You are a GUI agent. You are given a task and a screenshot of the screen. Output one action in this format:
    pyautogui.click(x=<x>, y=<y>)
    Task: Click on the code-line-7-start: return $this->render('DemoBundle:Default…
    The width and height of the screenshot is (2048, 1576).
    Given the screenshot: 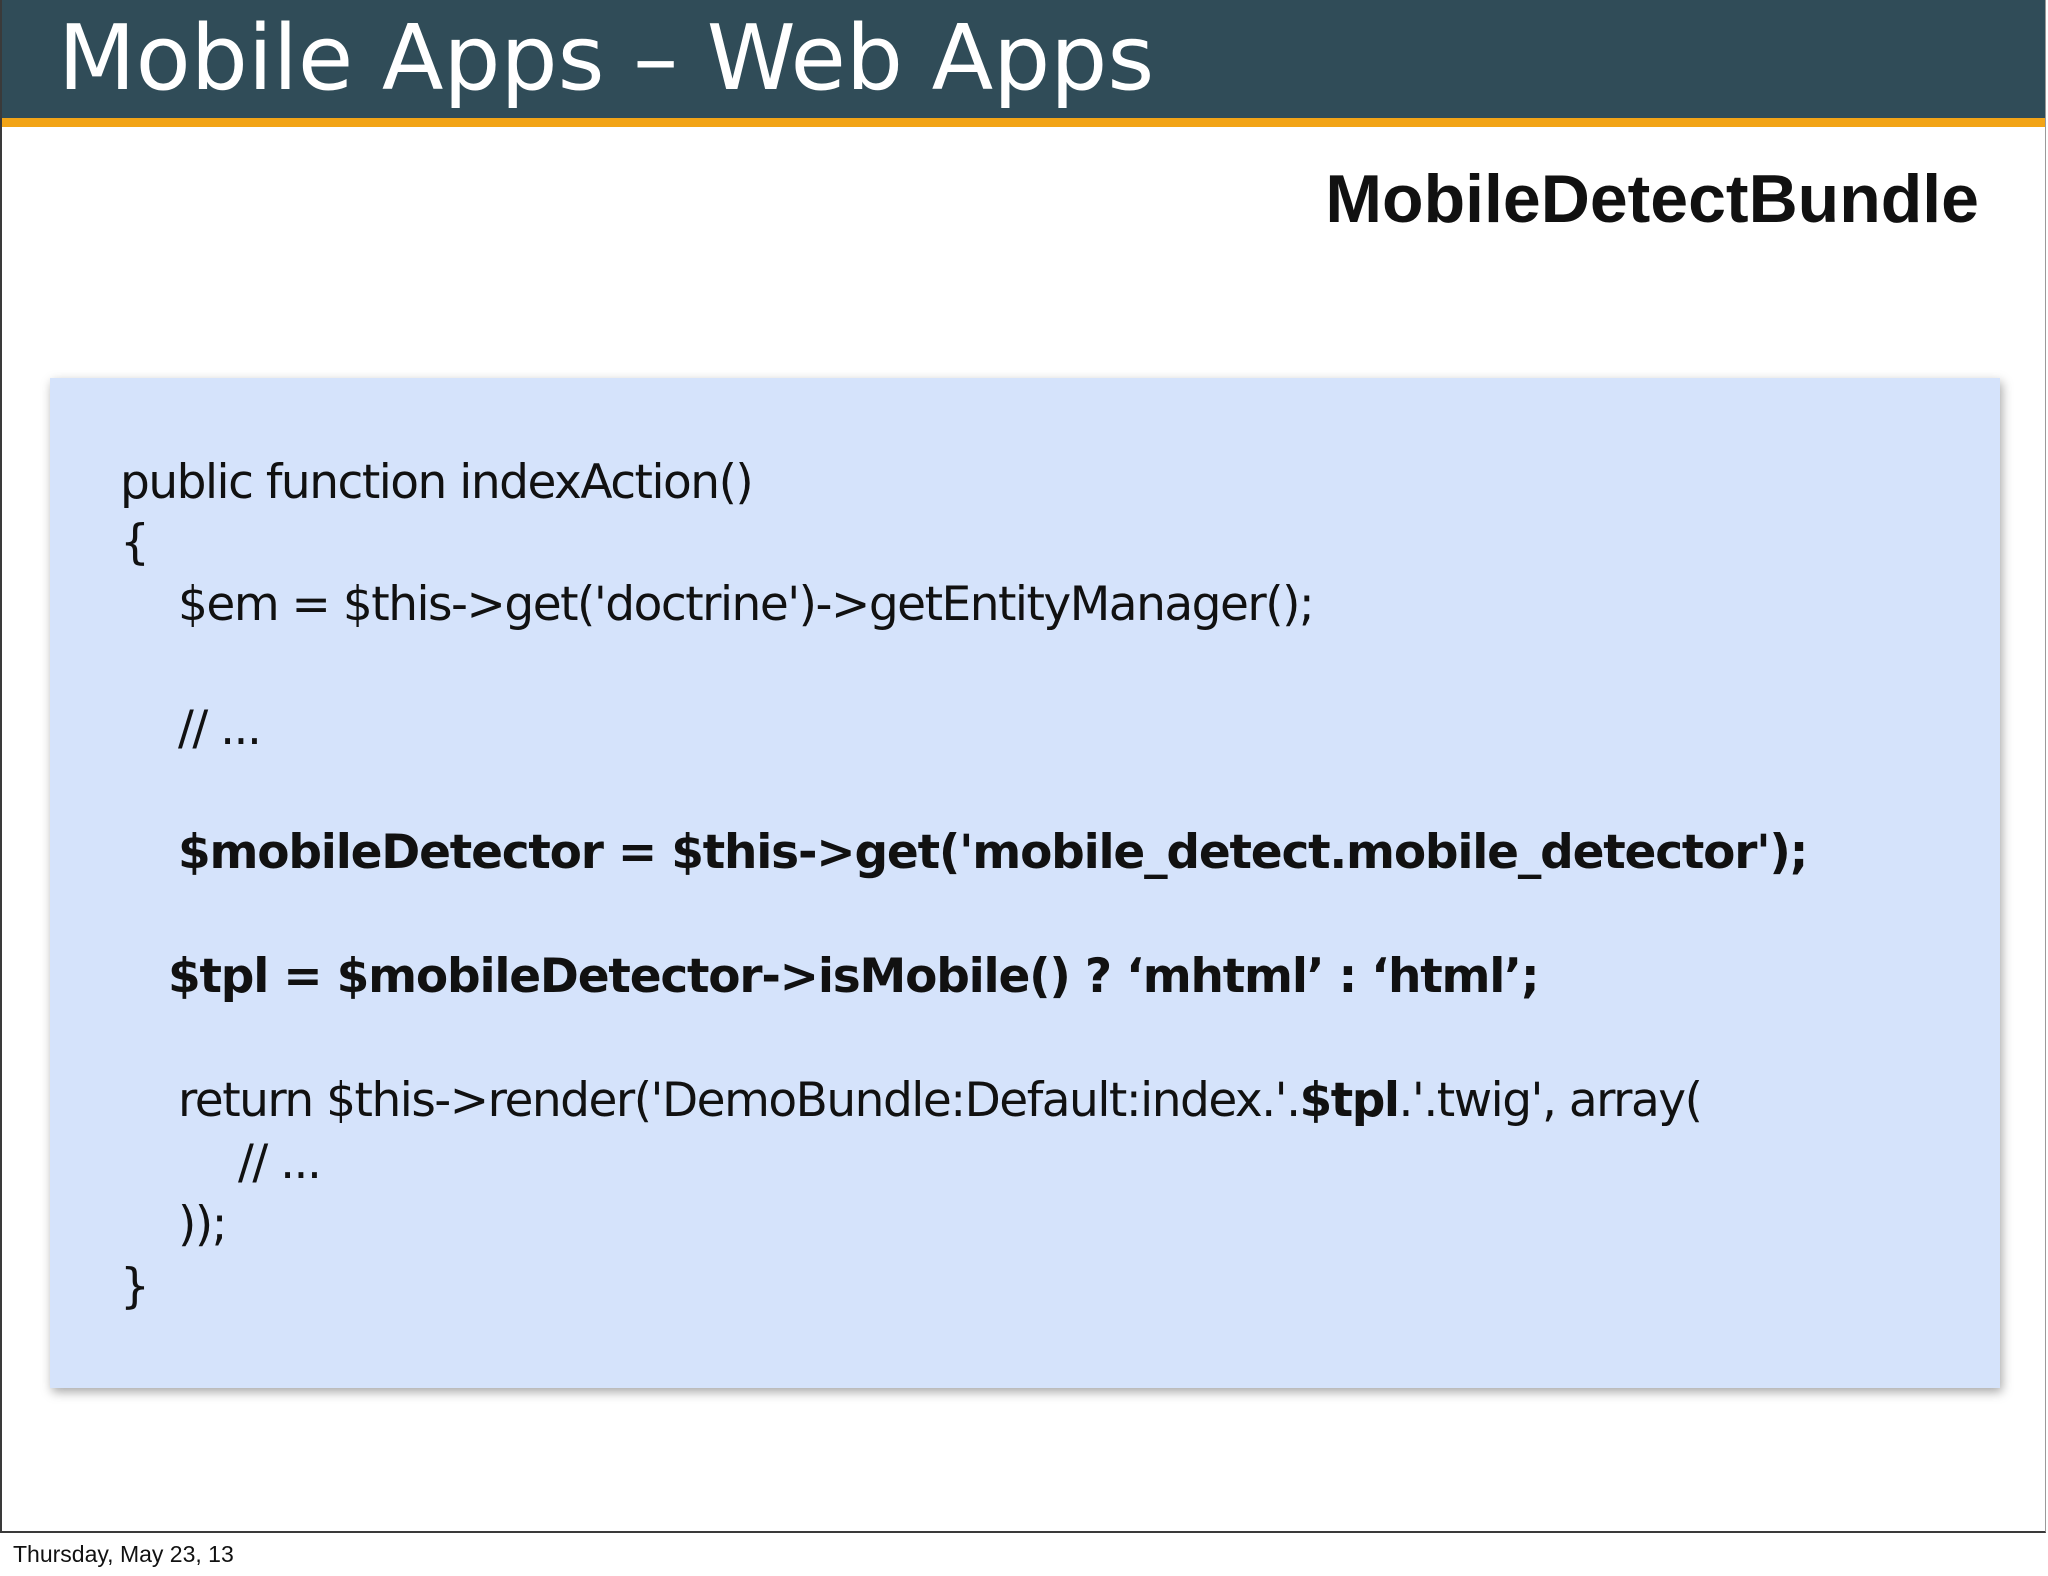 What is the action you would take?
    pyautogui.click(x=739, y=1100)
    